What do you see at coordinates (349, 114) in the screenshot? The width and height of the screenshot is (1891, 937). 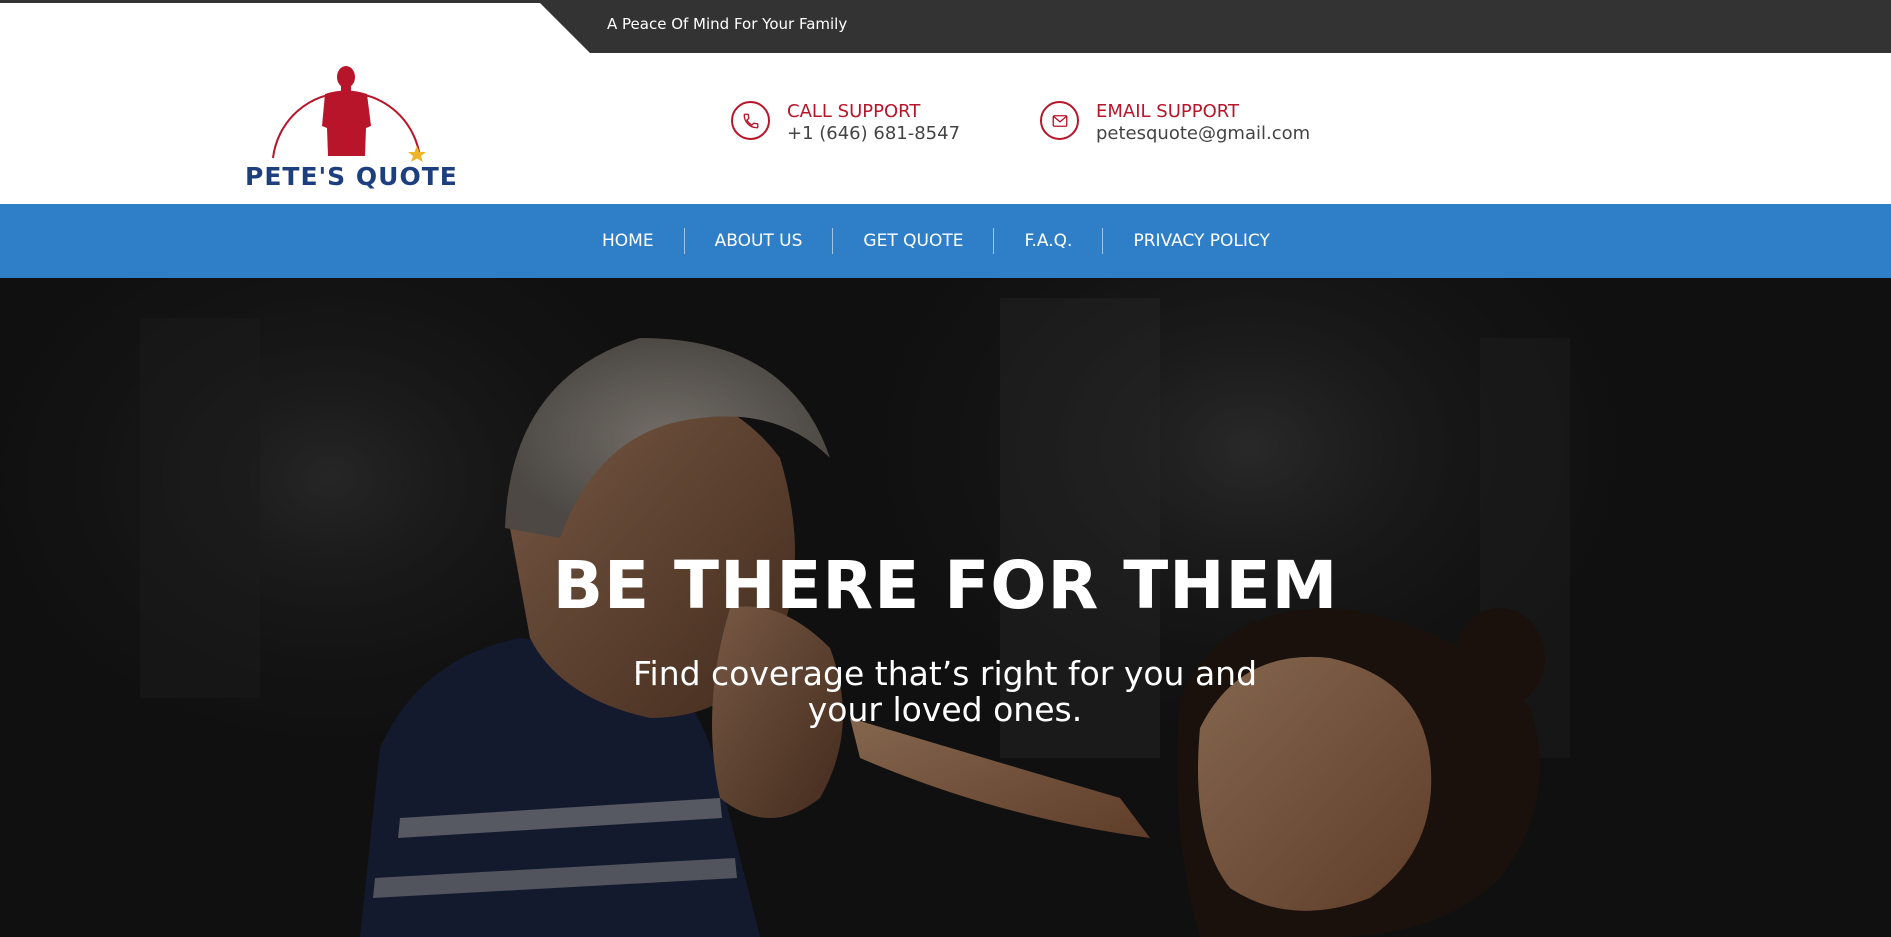 I see `logo-emblem-icon` at bounding box center [349, 114].